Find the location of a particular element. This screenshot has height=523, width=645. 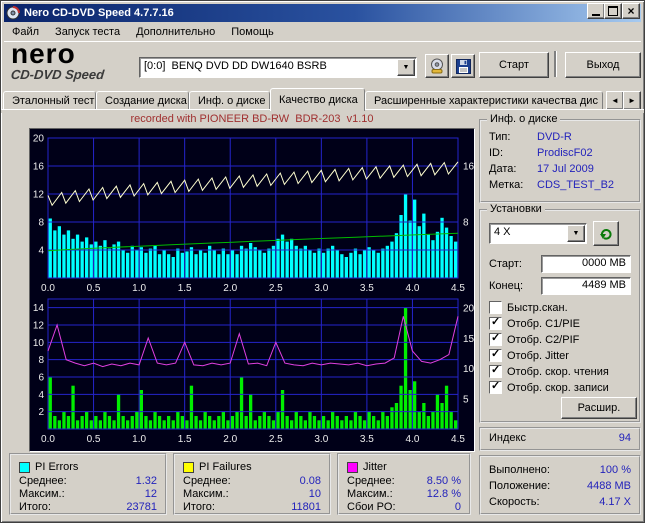

tab-disc-info-label: Инф. о диске is located at coordinates (232, 101).